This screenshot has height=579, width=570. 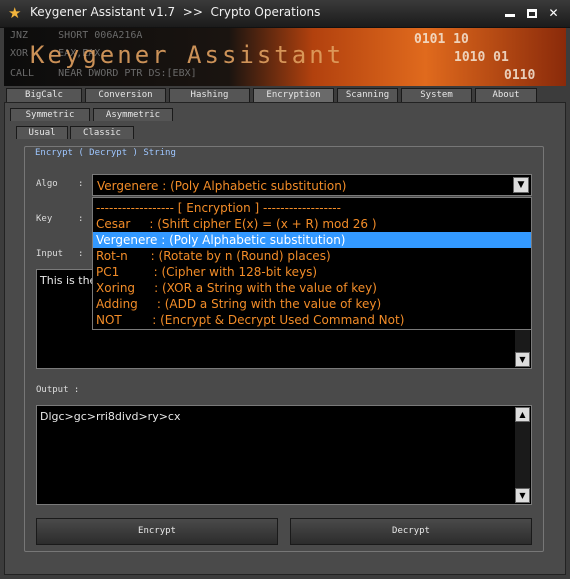 I want to click on asm-line: JNZ SHORT 006A216A, so click(x=76, y=35).